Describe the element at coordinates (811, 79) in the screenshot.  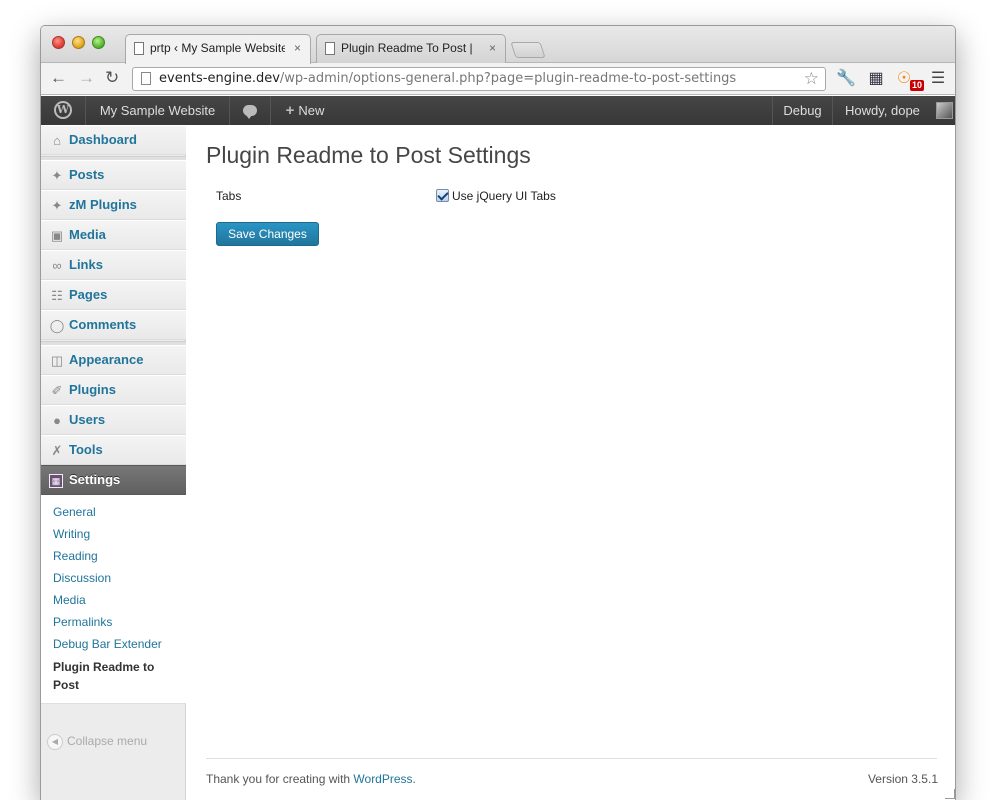
I see `bookmark-star-icon: ☆` at that location.